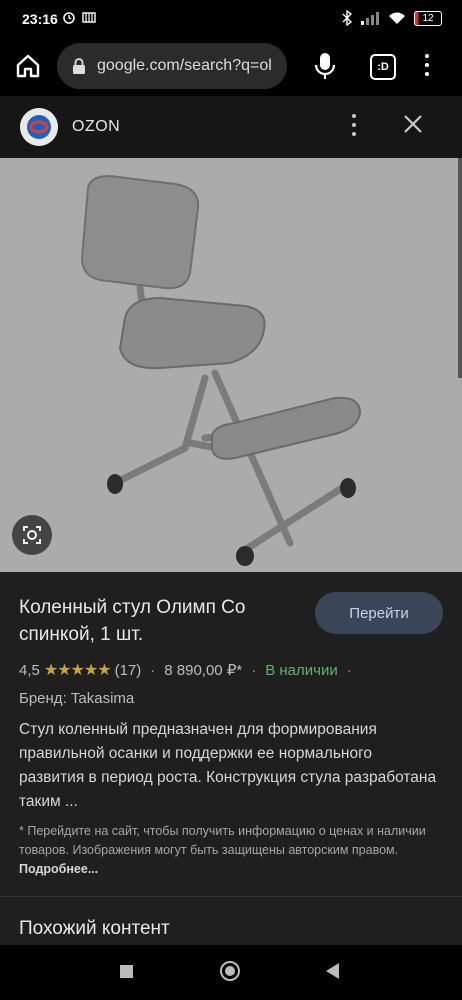  Describe the element at coordinates (89, 17) in the screenshot. I see `crib-icon` at that location.